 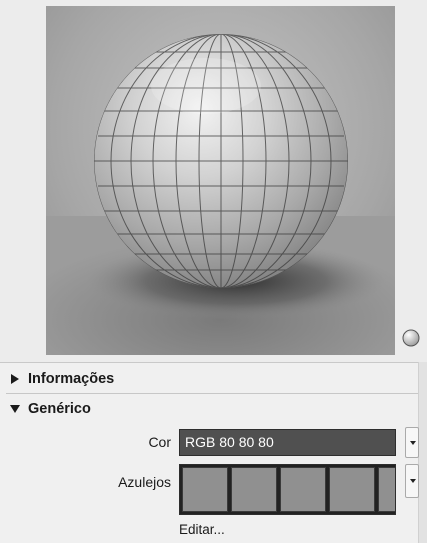 I want to click on caret-down-icon, so click(x=15, y=409).